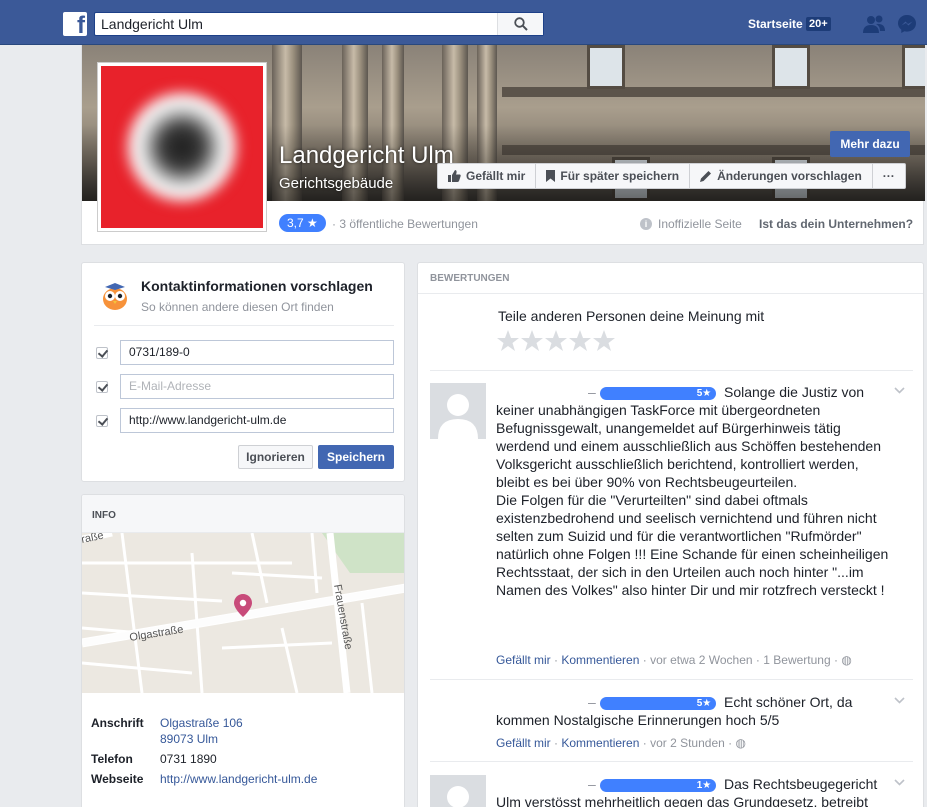 The width and height of the screenshot is (927, 807). Describe the element at coordinates (102, 387) in the screenshot. I see `email-checkbox` at that location.